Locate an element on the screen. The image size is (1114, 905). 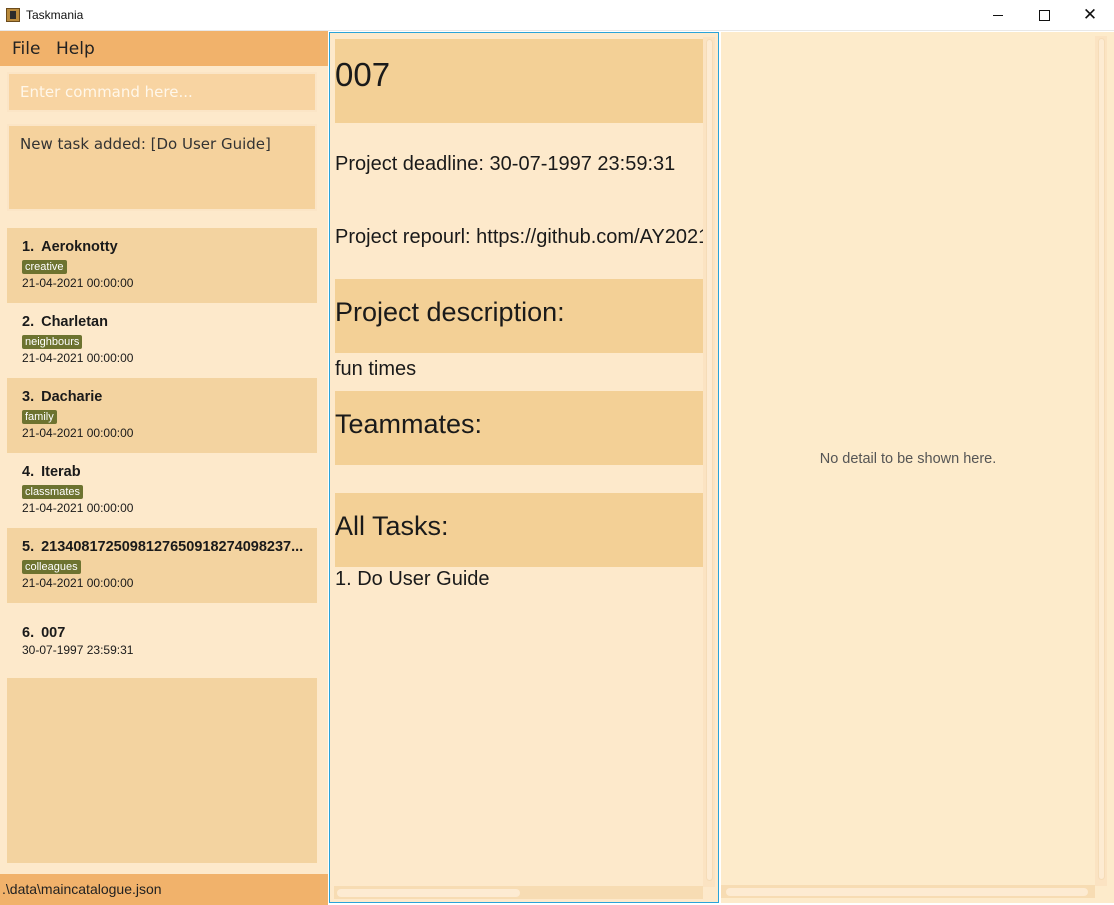
menu-help: Help is located at coordinates (75, 49).